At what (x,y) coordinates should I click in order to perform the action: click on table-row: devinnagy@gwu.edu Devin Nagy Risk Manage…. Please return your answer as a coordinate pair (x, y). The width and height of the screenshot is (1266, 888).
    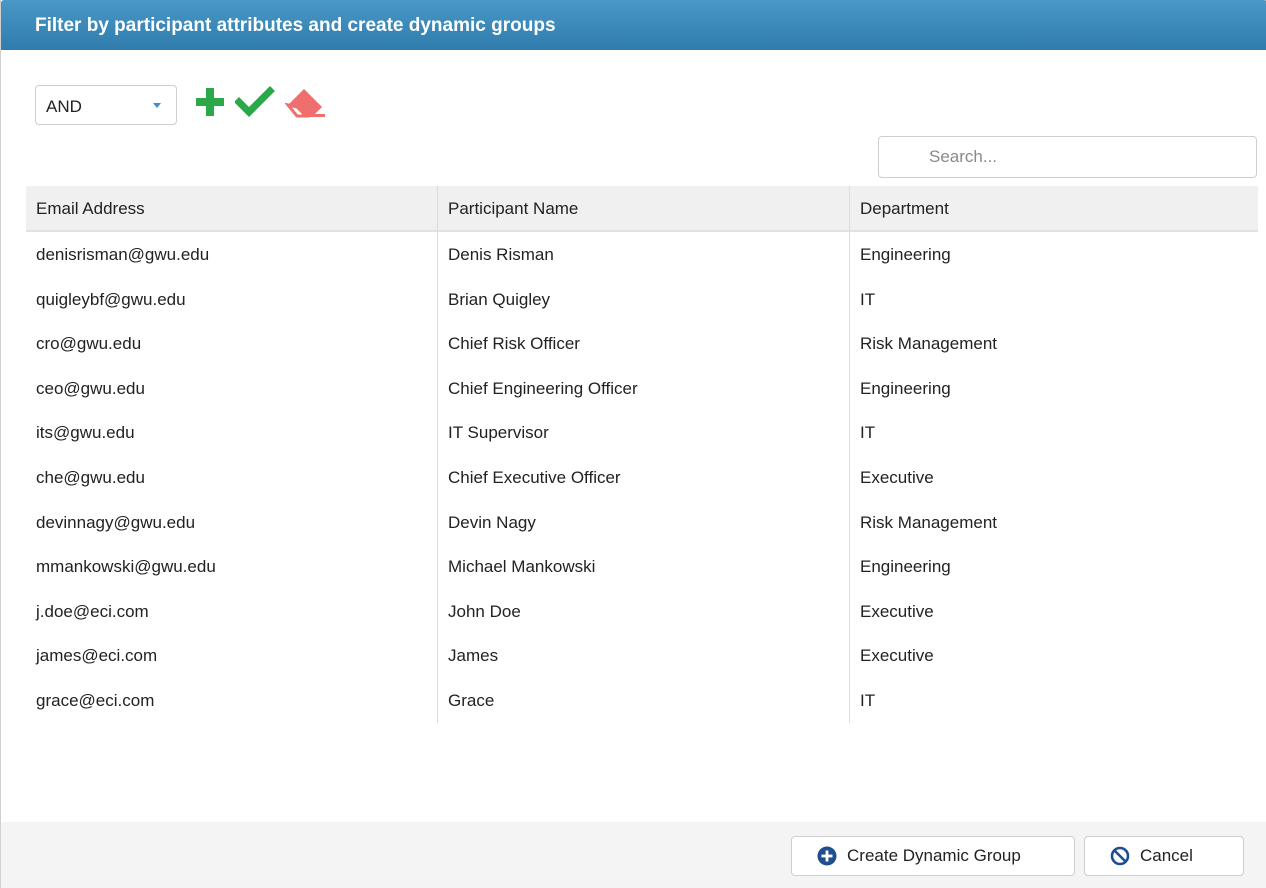
    Looking at the image, I should click on (642, 522).